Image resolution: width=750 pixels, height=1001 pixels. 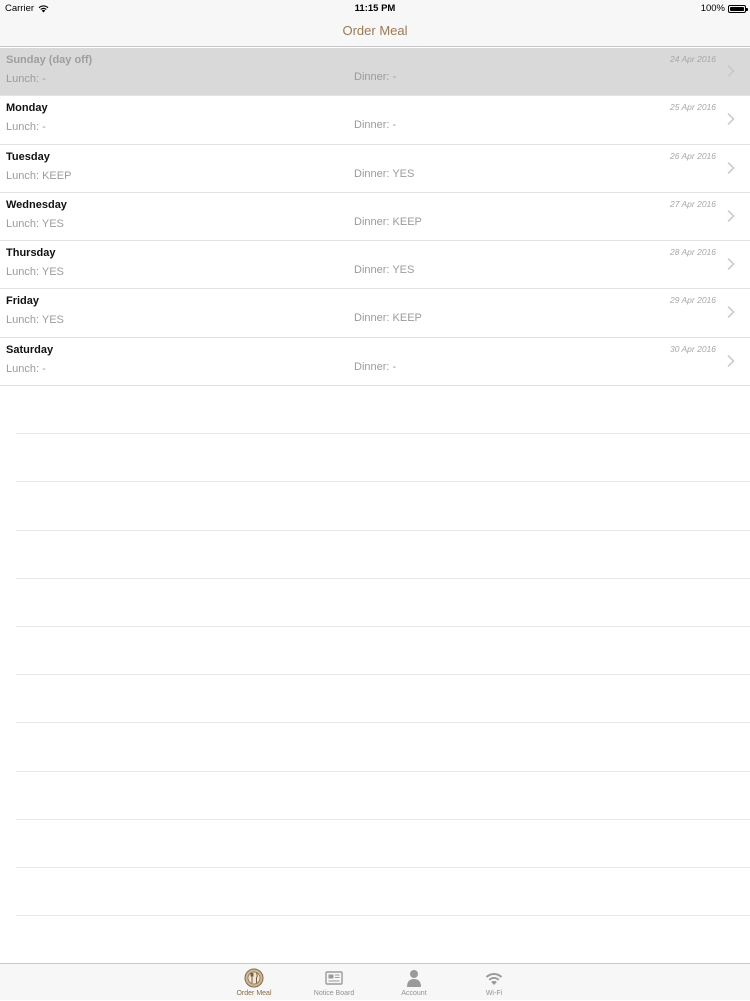 I want to click on status-time: 11:15 PM, so click(x=375, y=8).